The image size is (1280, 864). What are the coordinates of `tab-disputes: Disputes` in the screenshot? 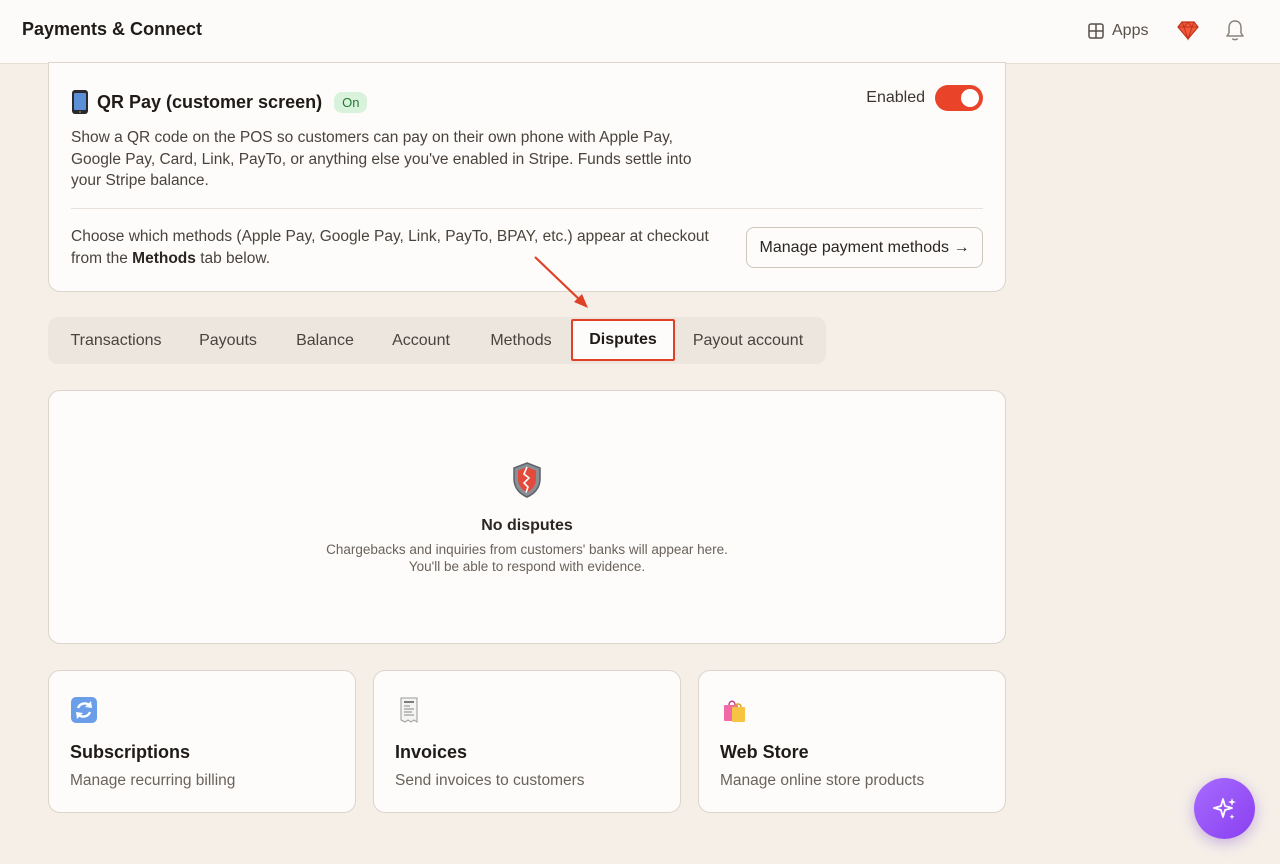 It's located at (623, 340).